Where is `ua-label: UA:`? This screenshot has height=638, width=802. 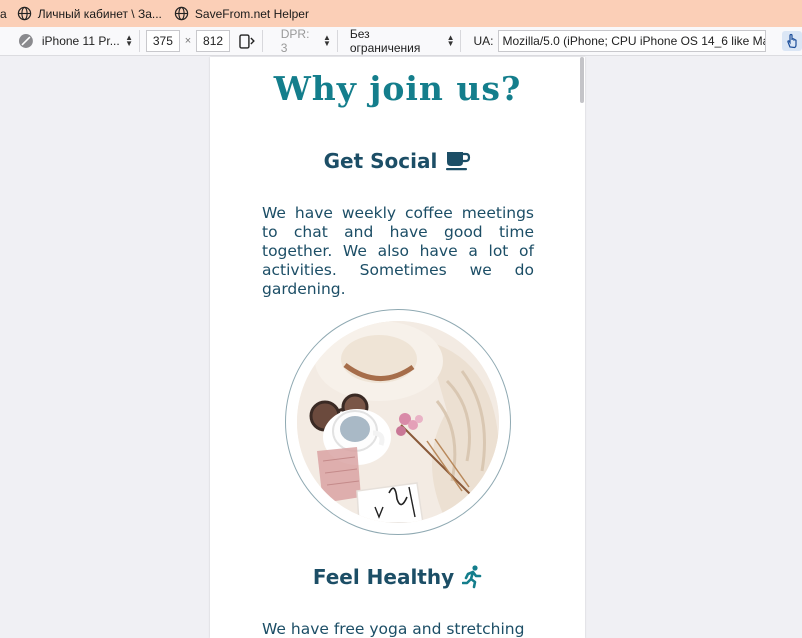 ua-label: UA: is located at coordinates (483, 41).